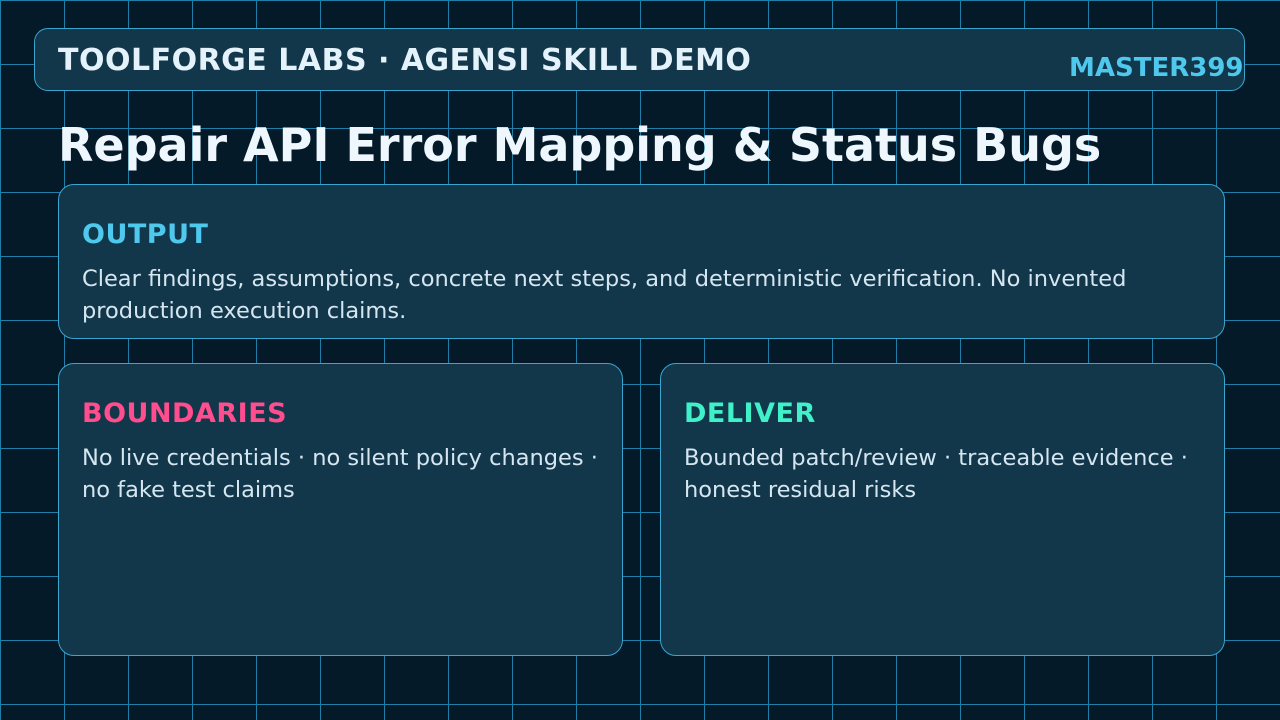 This screenshot has width=1280, height=720. What do you see at coordinates (580, 145) in the screenshot?
I see `page-title: Repair API Error Mapping & Status Bugs` at bounding box center [580, 145].